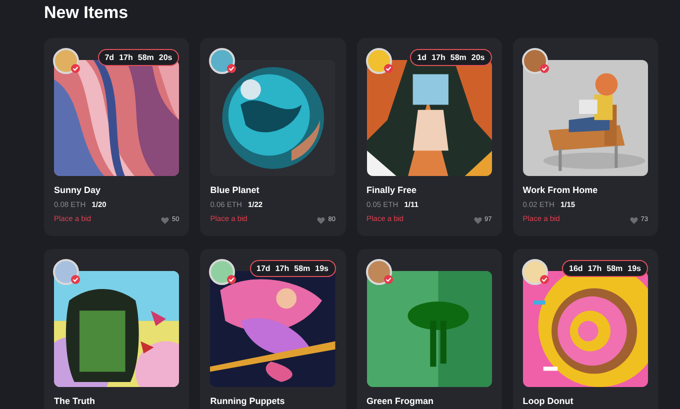 The image size is (680, 409). I want to click on item-card: 17d 17h 58m 19s Running Puppets, so click(273, 329).